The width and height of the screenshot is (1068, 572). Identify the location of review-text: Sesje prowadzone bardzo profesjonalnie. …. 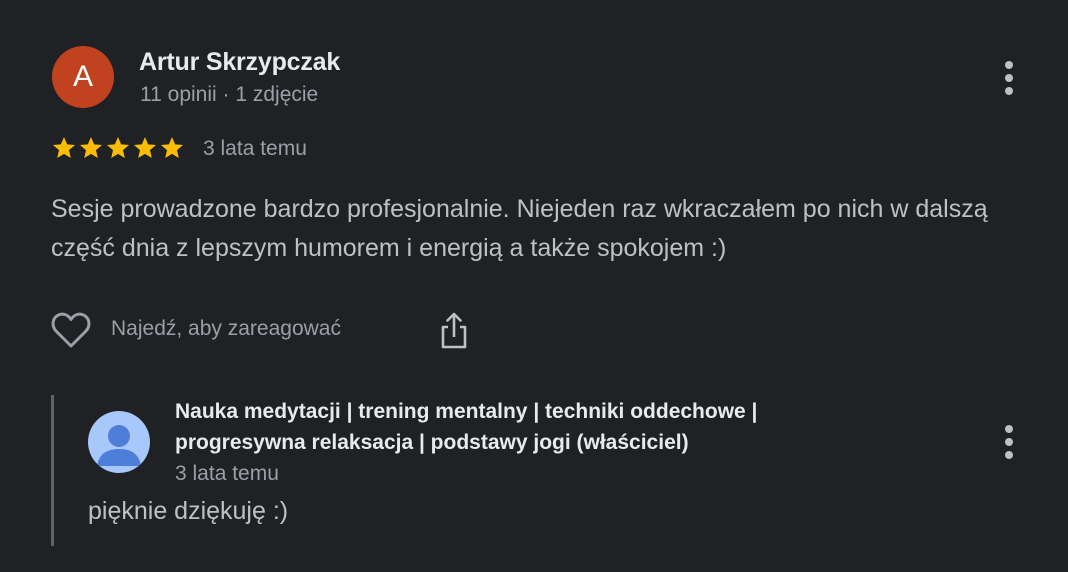
(519, 228).